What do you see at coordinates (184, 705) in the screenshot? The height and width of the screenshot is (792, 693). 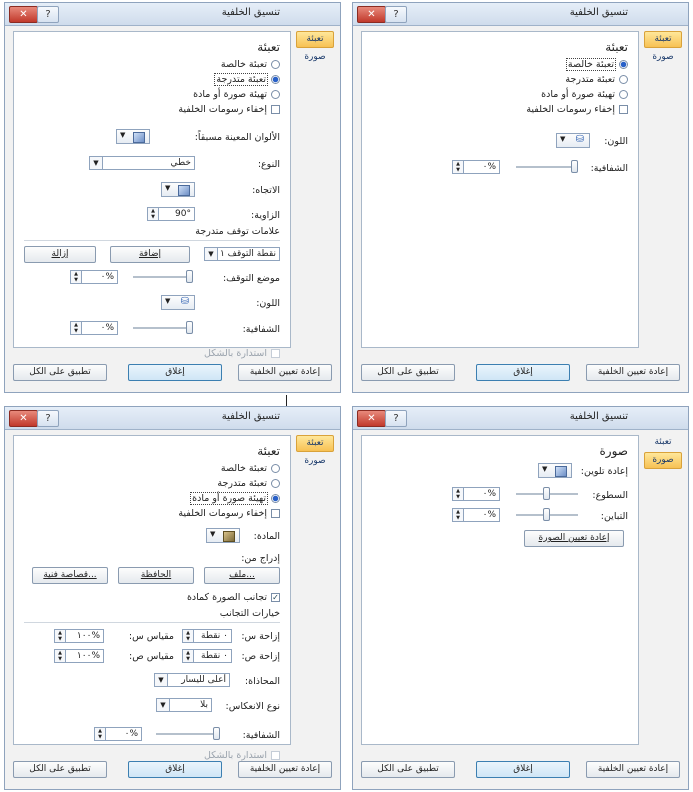 I see `mirror-type-dropdown: بلا ▼` at bounding box center [184, 705].